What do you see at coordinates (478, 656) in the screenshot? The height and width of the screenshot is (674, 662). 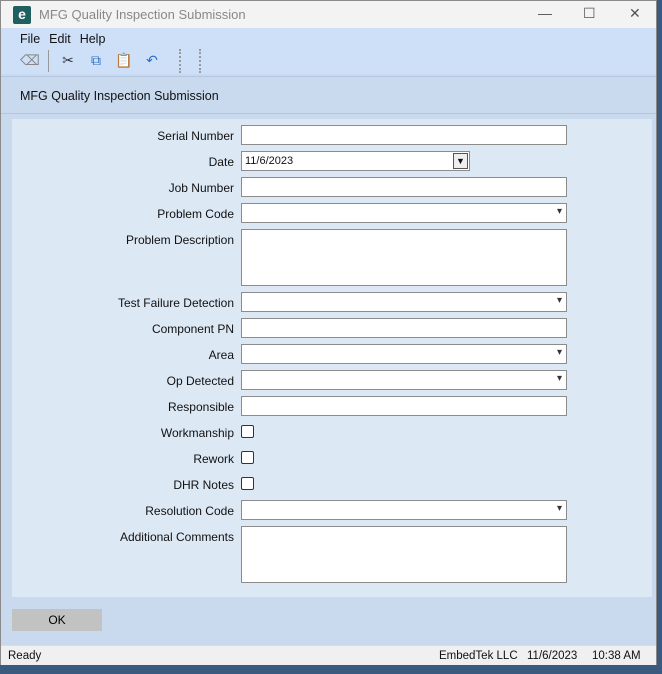 I see `status-company: EmbedTek LLC` at bounding box center [478, 656].